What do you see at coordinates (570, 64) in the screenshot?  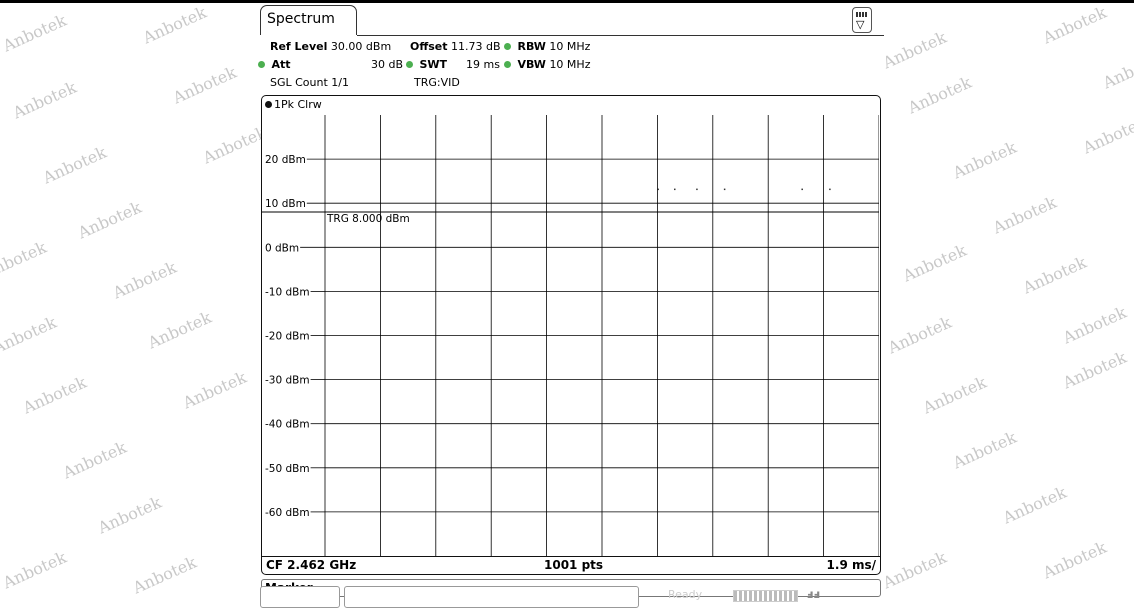 I see `vbw-value: 10 MHz` at bounding box center [570, 64].